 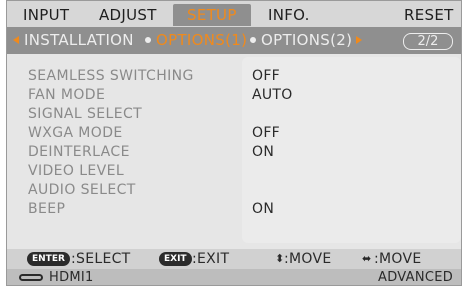 What do you see at coordinates (263, 209) in the screenshot?
I see `setting-value-beep: ON` at bounding box center [263, 209].